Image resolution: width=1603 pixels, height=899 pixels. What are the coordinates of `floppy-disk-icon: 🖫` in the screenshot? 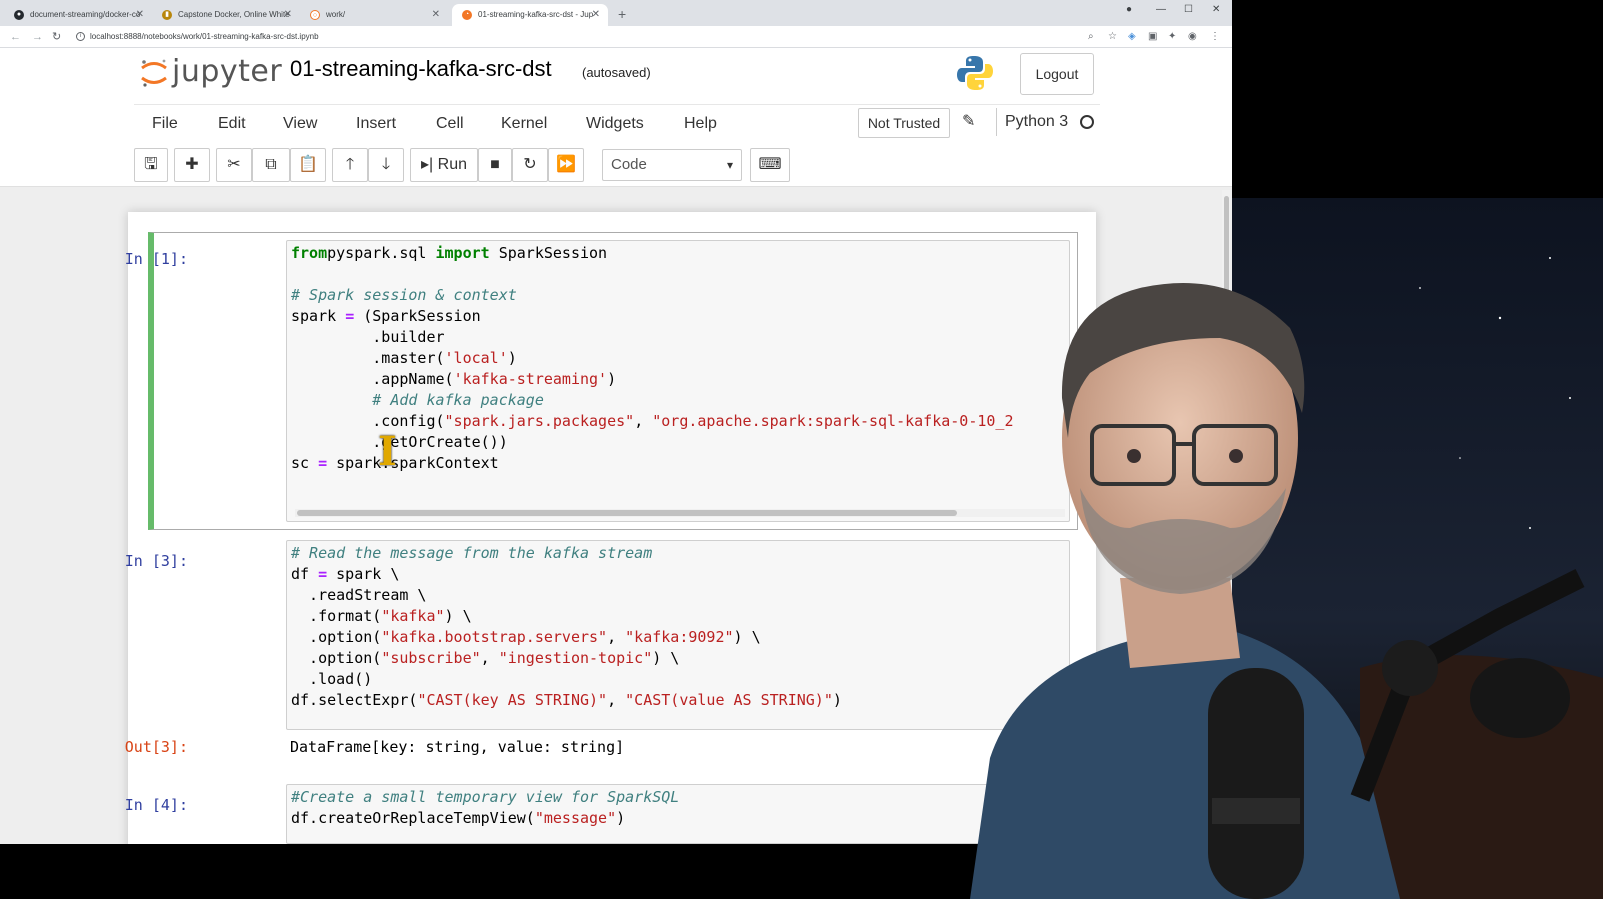 It's located at (151, 164).